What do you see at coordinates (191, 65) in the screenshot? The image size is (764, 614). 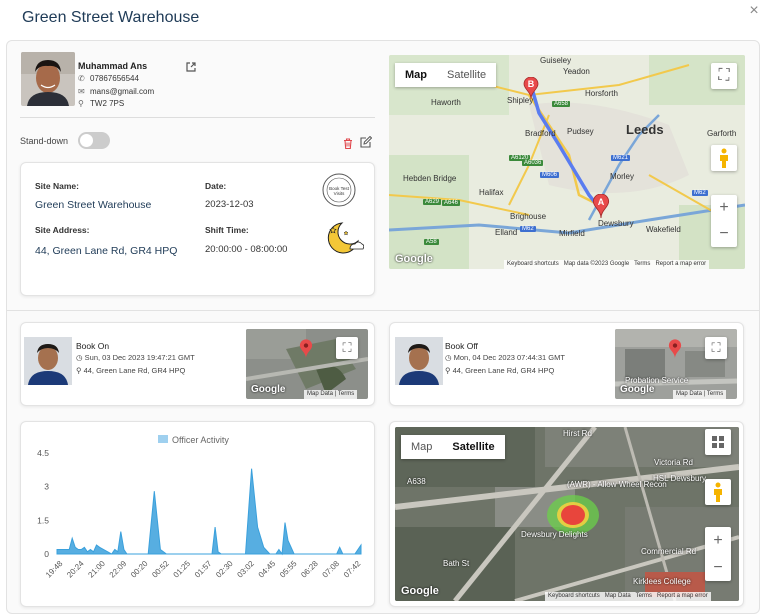 I see `external-link-icon` at bounding box center [191, 65].